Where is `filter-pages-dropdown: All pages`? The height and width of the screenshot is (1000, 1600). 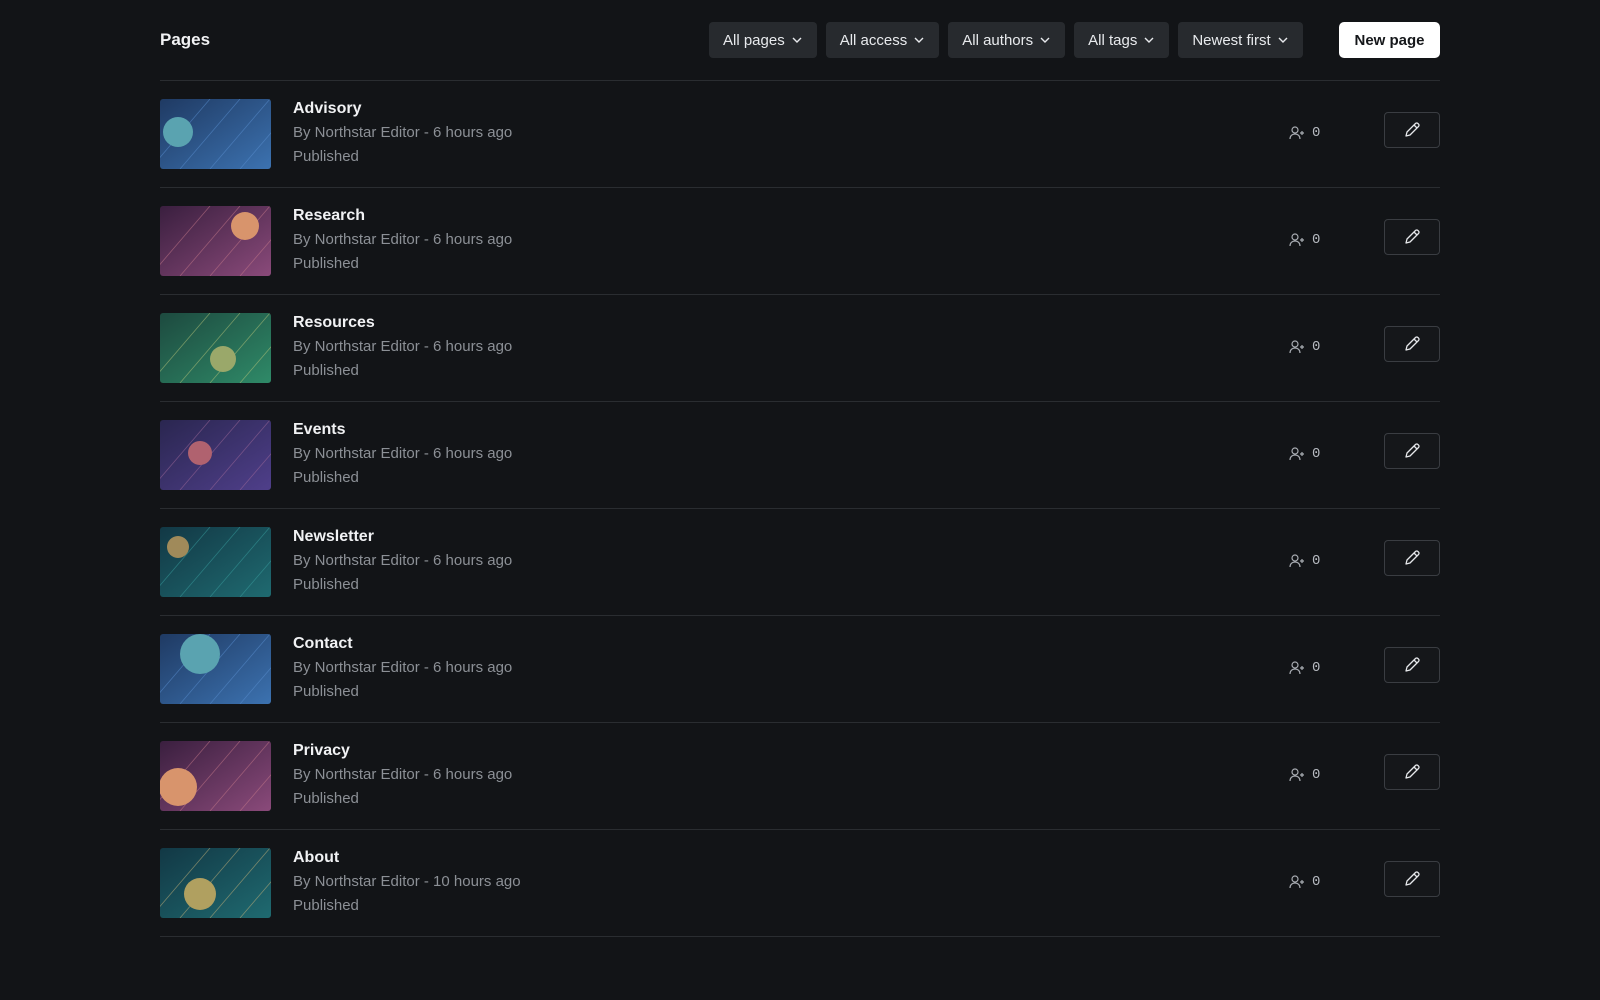
filter-pages-dropdown: All pages is located at coordinates (763, 40).